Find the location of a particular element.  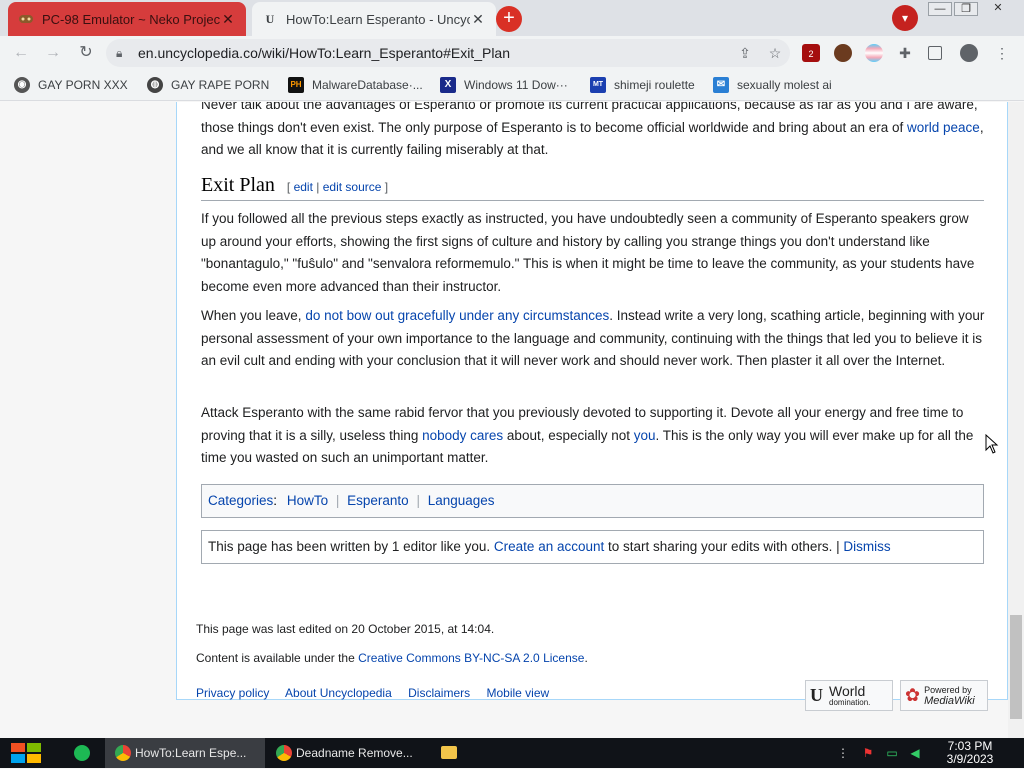

bookmark-star-icon: ☆ is located at coordinates (775, 53).